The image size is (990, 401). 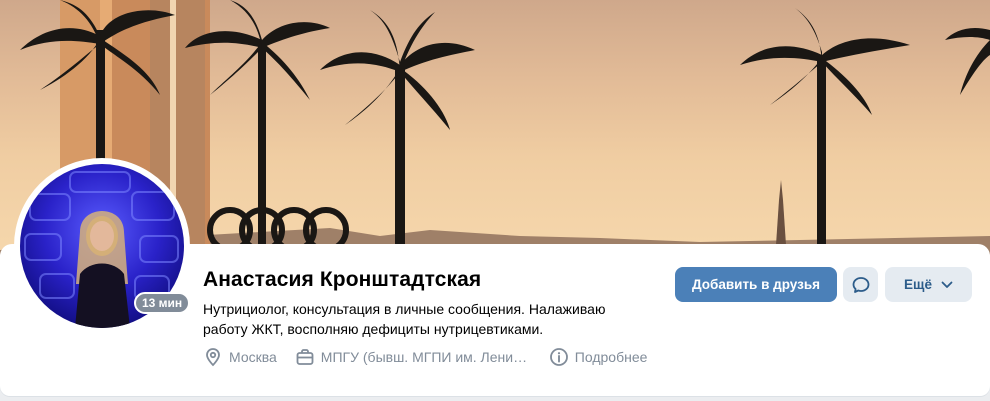 I want to click on add-friend-button: Добавить в друзья, so click(x=756, y=284).